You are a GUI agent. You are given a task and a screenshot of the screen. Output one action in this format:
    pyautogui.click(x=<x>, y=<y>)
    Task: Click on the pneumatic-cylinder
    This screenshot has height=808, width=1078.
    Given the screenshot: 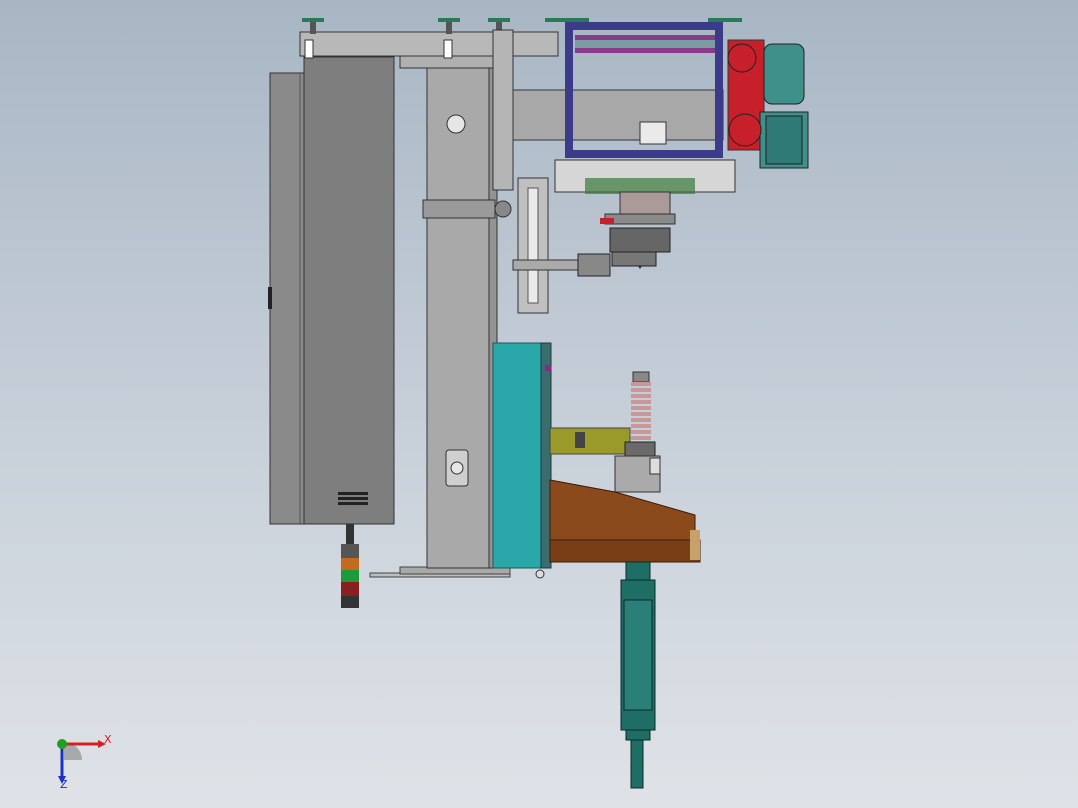 What is the action you would take?
    pyautogui.click(x=638, y=675)
    